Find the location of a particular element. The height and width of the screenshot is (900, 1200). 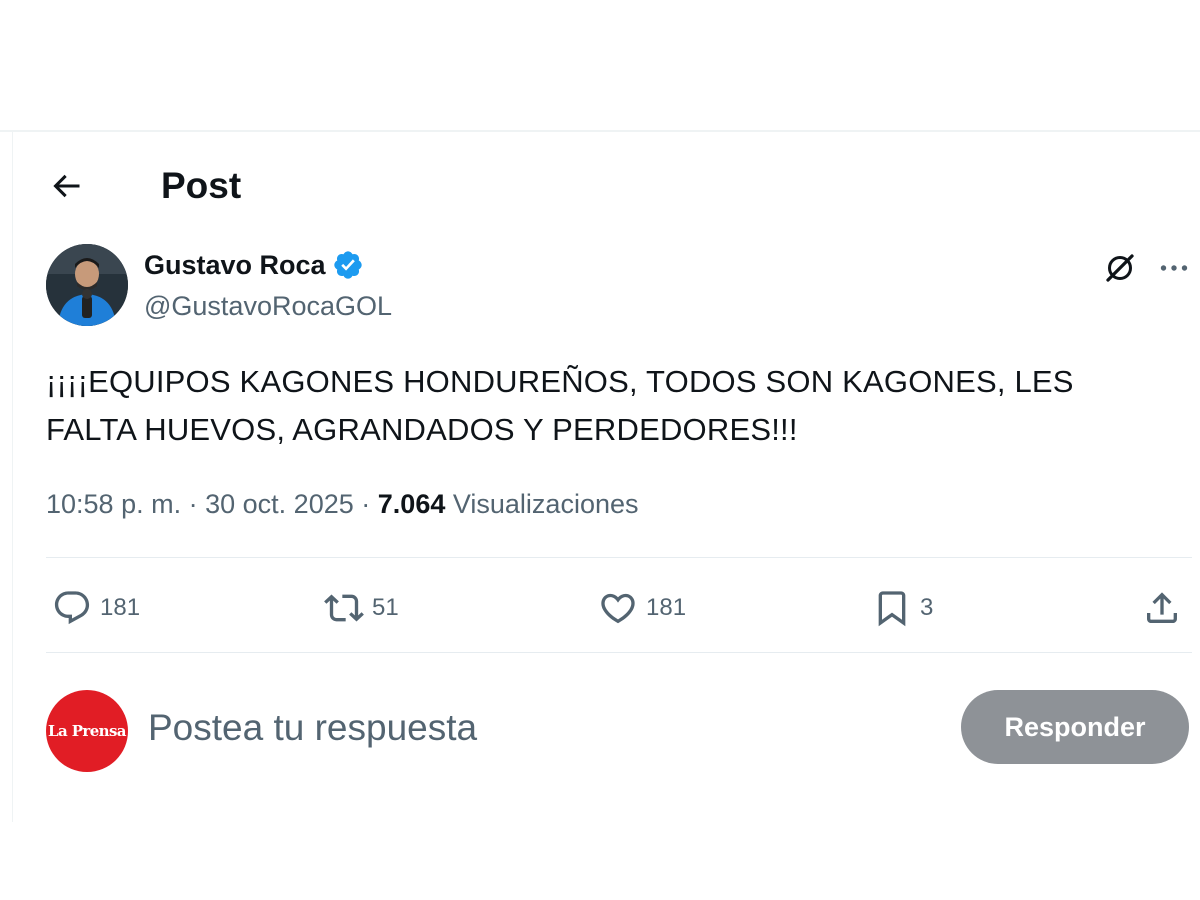

column-border is located at coordinates (12, 477).